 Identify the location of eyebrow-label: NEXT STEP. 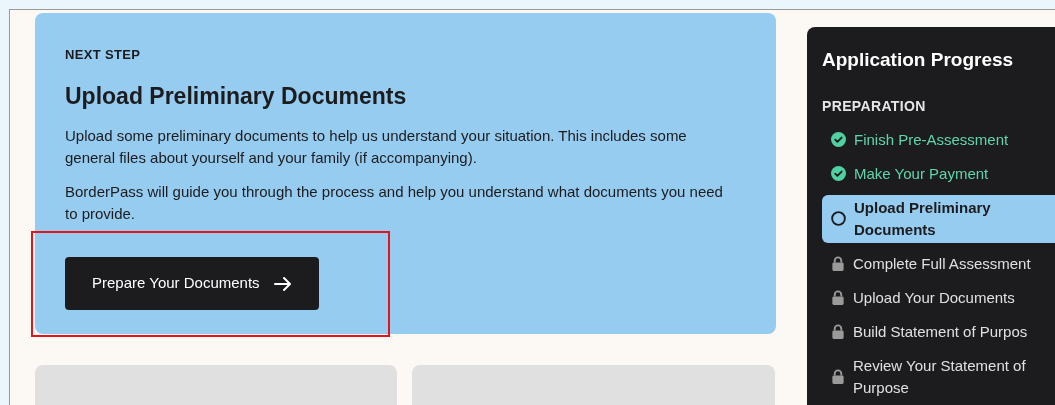
(103, 55).